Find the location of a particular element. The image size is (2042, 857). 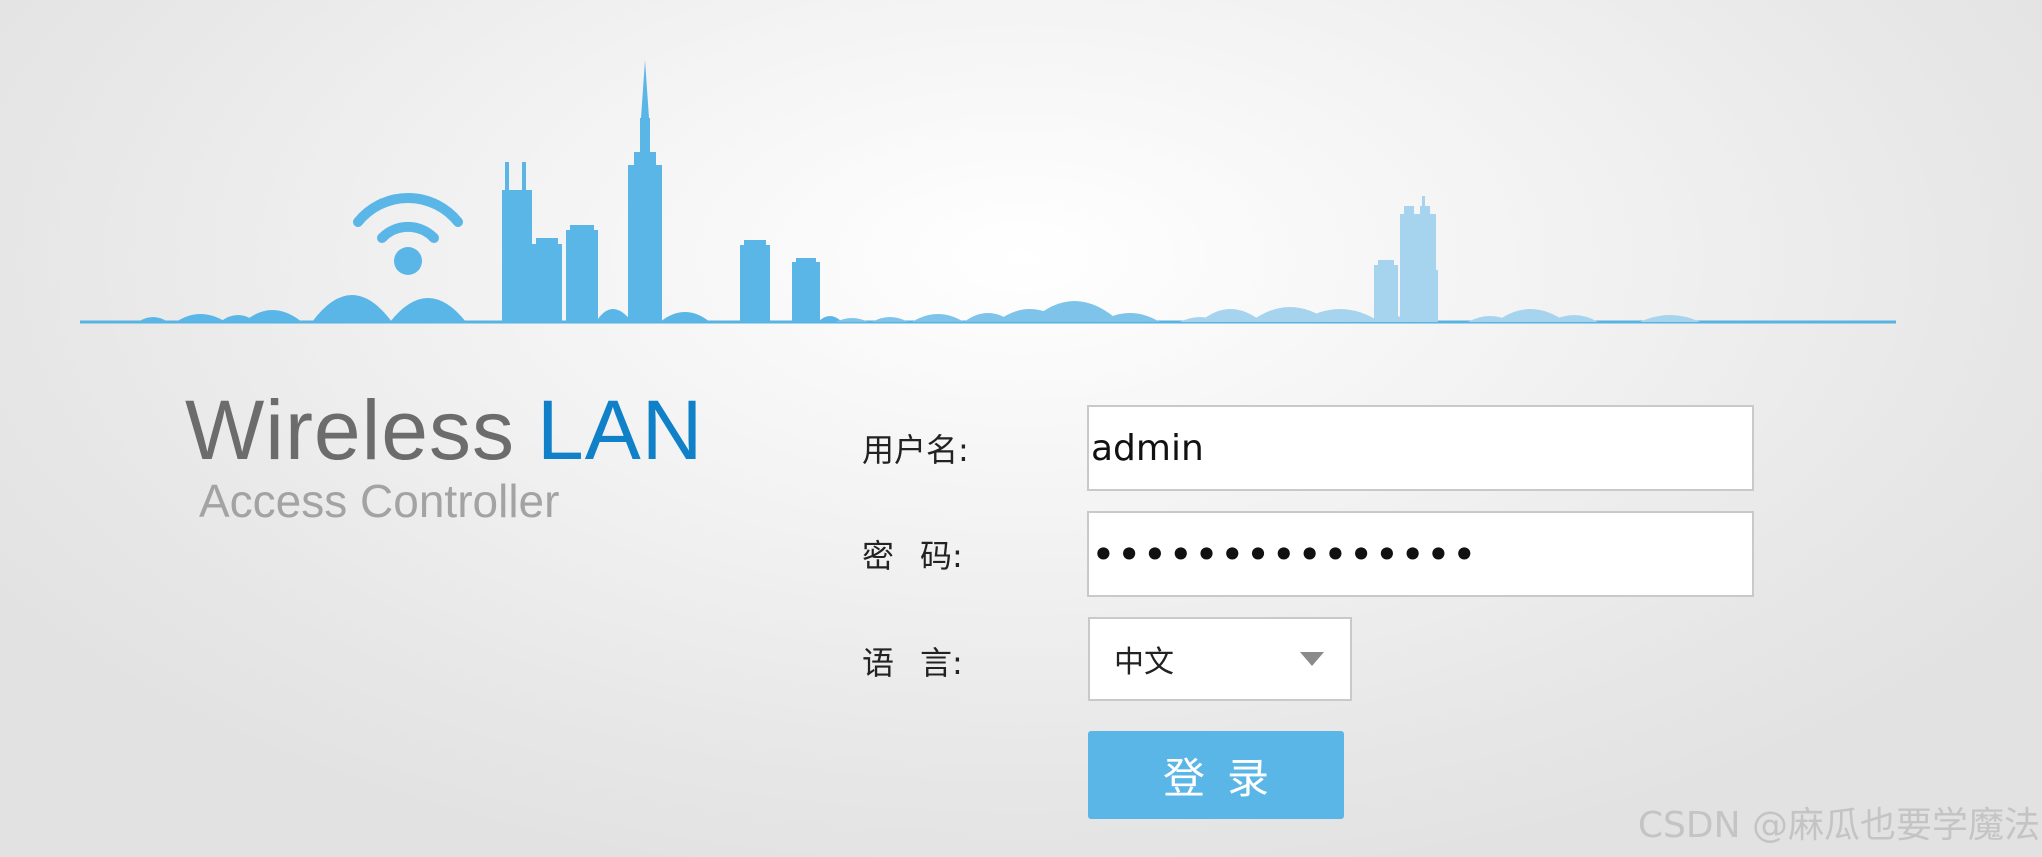

brand-logo: Wireless LAN Access Controller is located at coordinates (444, 454).